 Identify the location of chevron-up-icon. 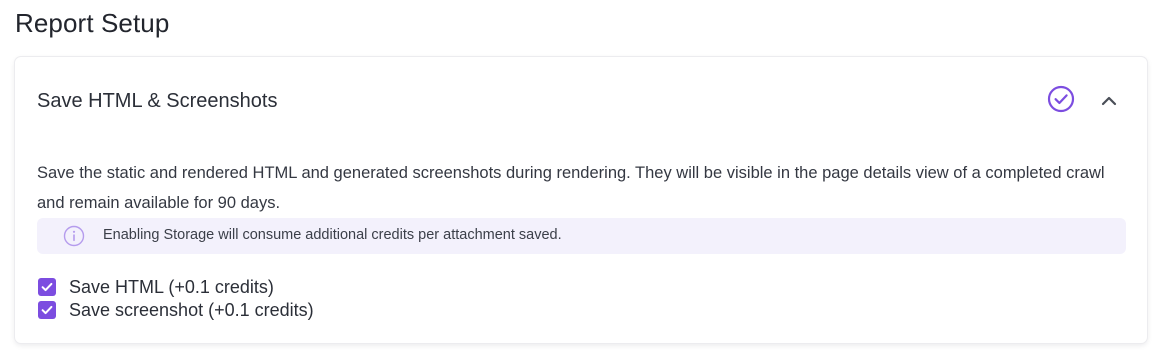
(1109, 101).